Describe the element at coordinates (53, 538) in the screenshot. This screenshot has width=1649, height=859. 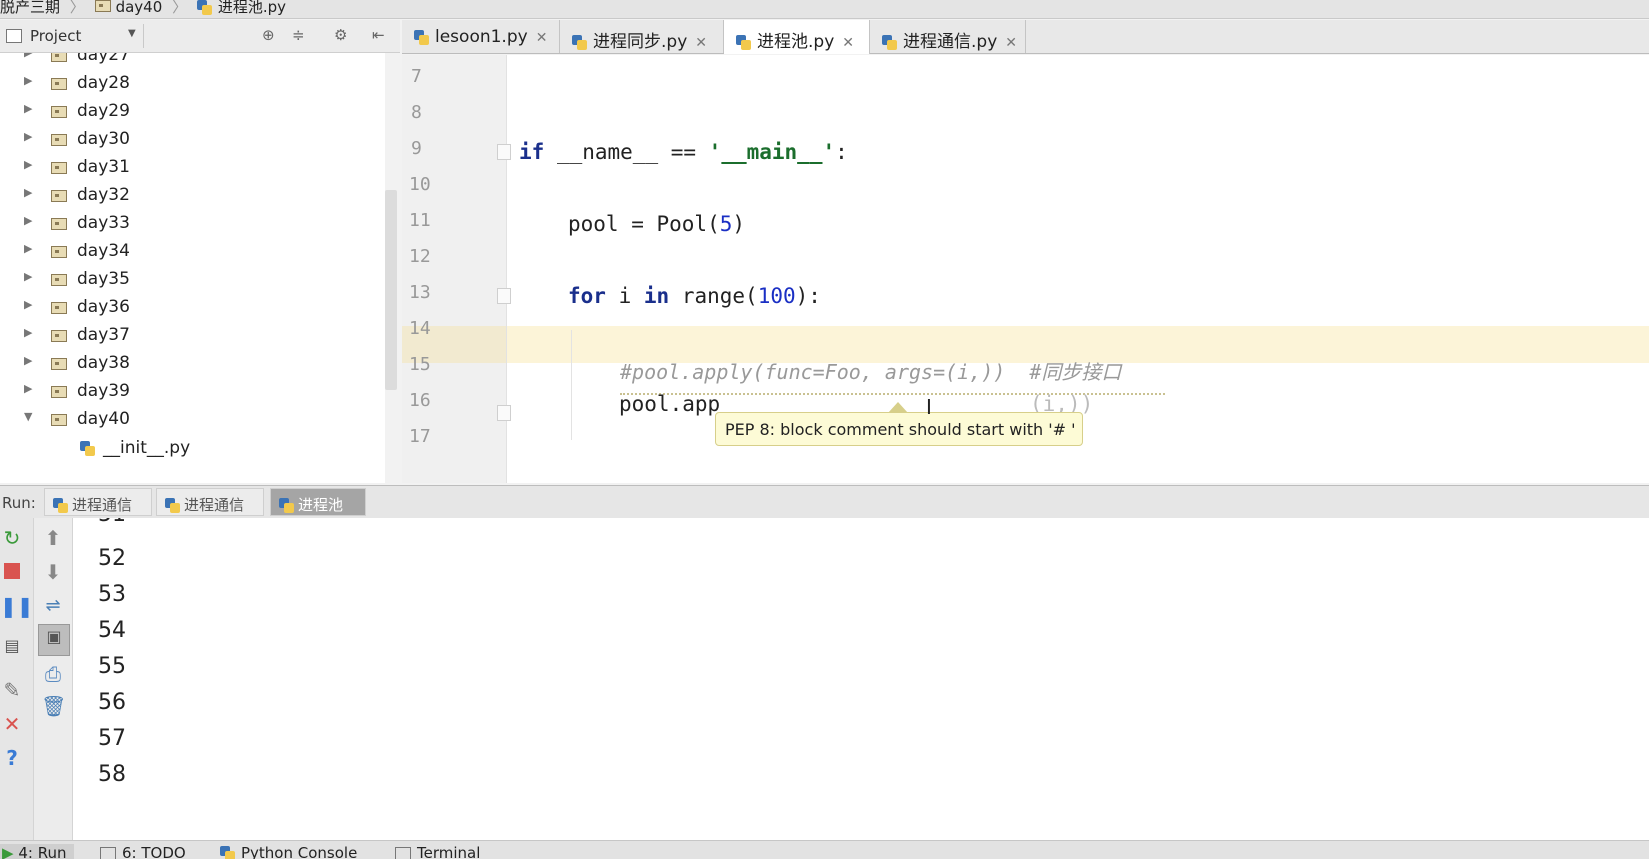
I see `arrow-up-icon: ⬆` at that location.